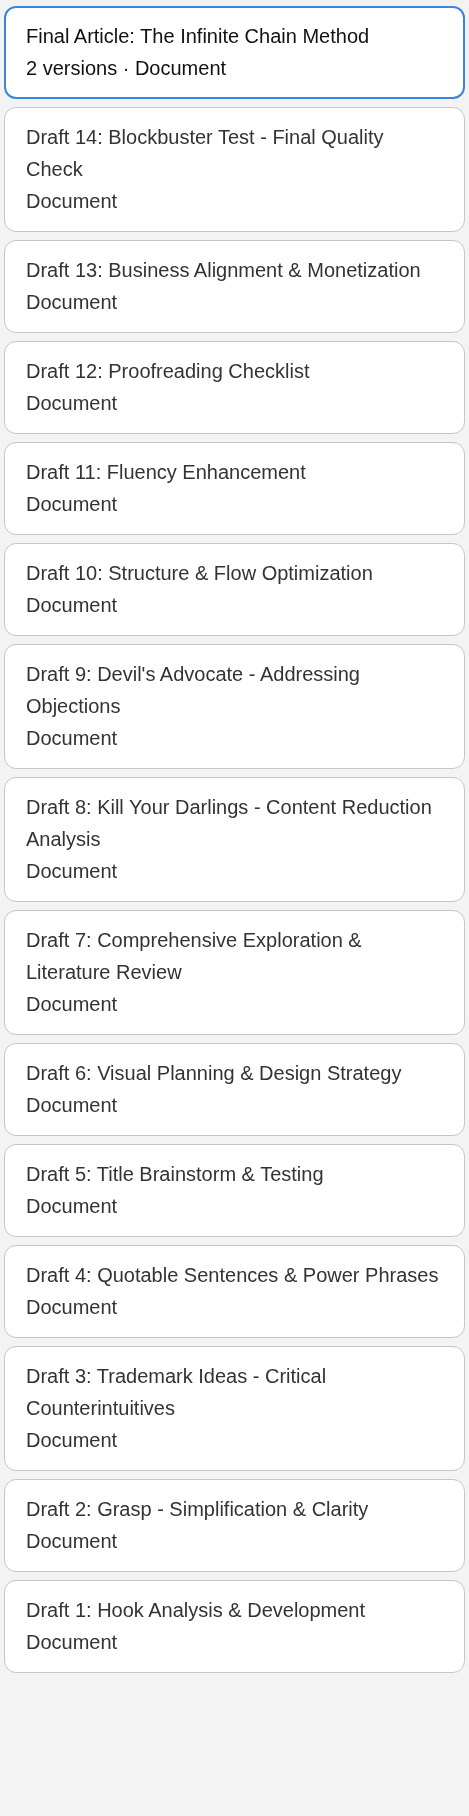 The image size is (469, 1816). Describe the element at coordinates (234, 1190) in the screenshot. I see `document-card: Draft 5: Title Brainstorm & Testing Document` at that location.